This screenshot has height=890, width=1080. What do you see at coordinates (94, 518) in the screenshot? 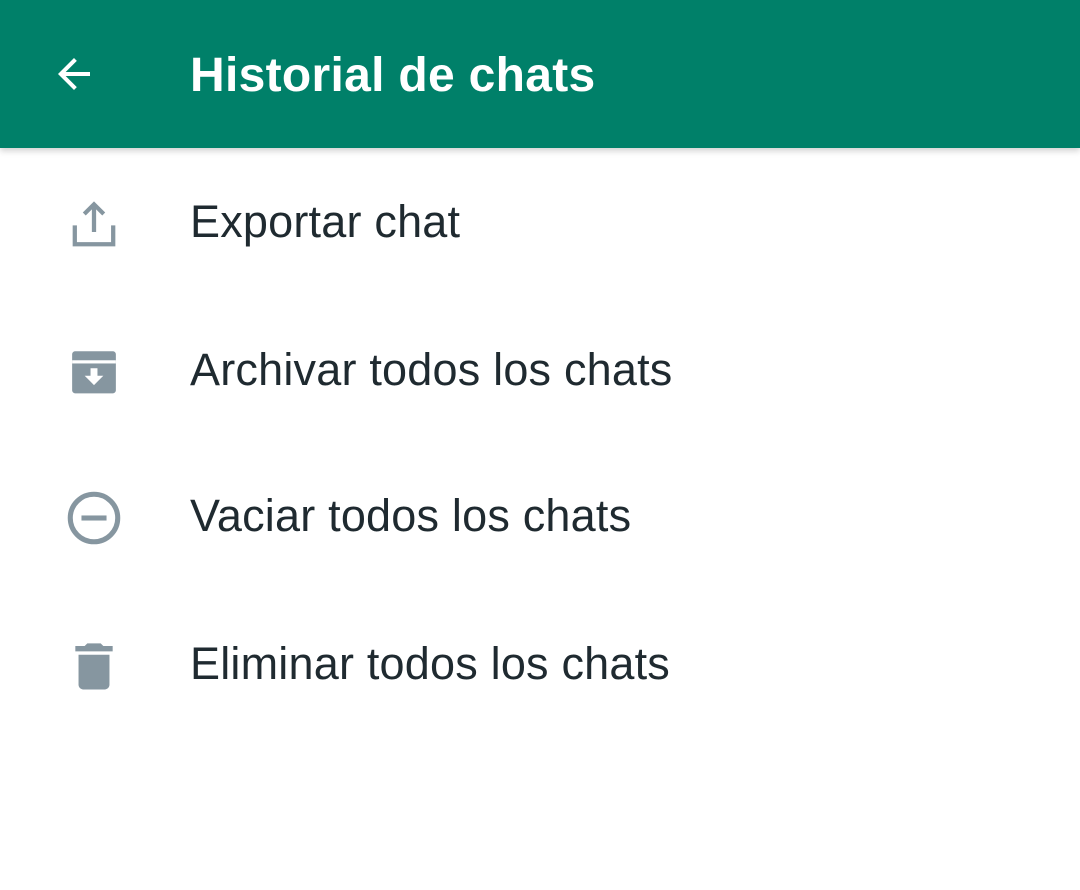
I see `minus-circle-icon` at bounding box center [94, 518].